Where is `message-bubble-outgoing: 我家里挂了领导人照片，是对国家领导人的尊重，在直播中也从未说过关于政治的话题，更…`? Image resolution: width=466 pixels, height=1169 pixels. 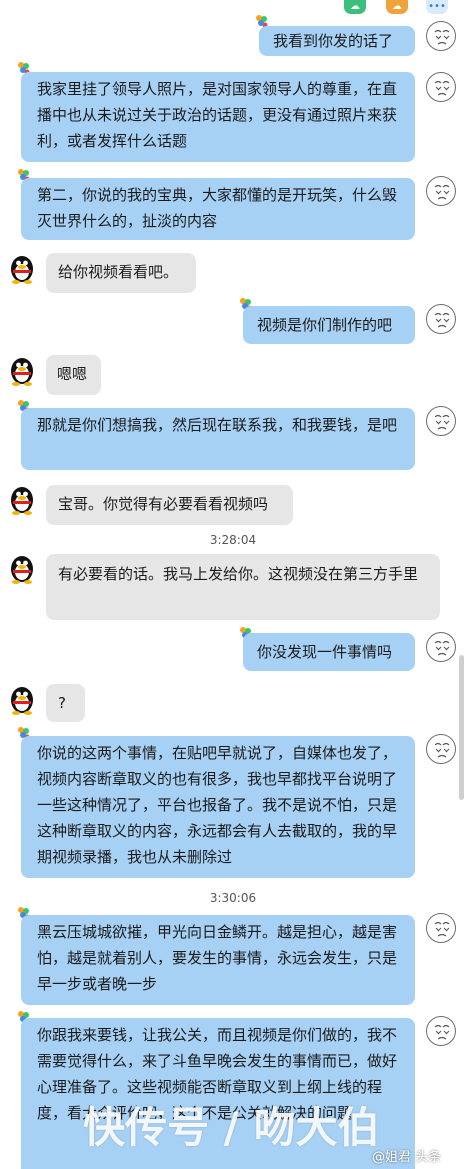 message-bubble-outgoing: 我家里挂了领导人照片，是对国家领导人的尊重，在直播中也从未说过关于政治的话题，更… is located at coordinates (218, 117).